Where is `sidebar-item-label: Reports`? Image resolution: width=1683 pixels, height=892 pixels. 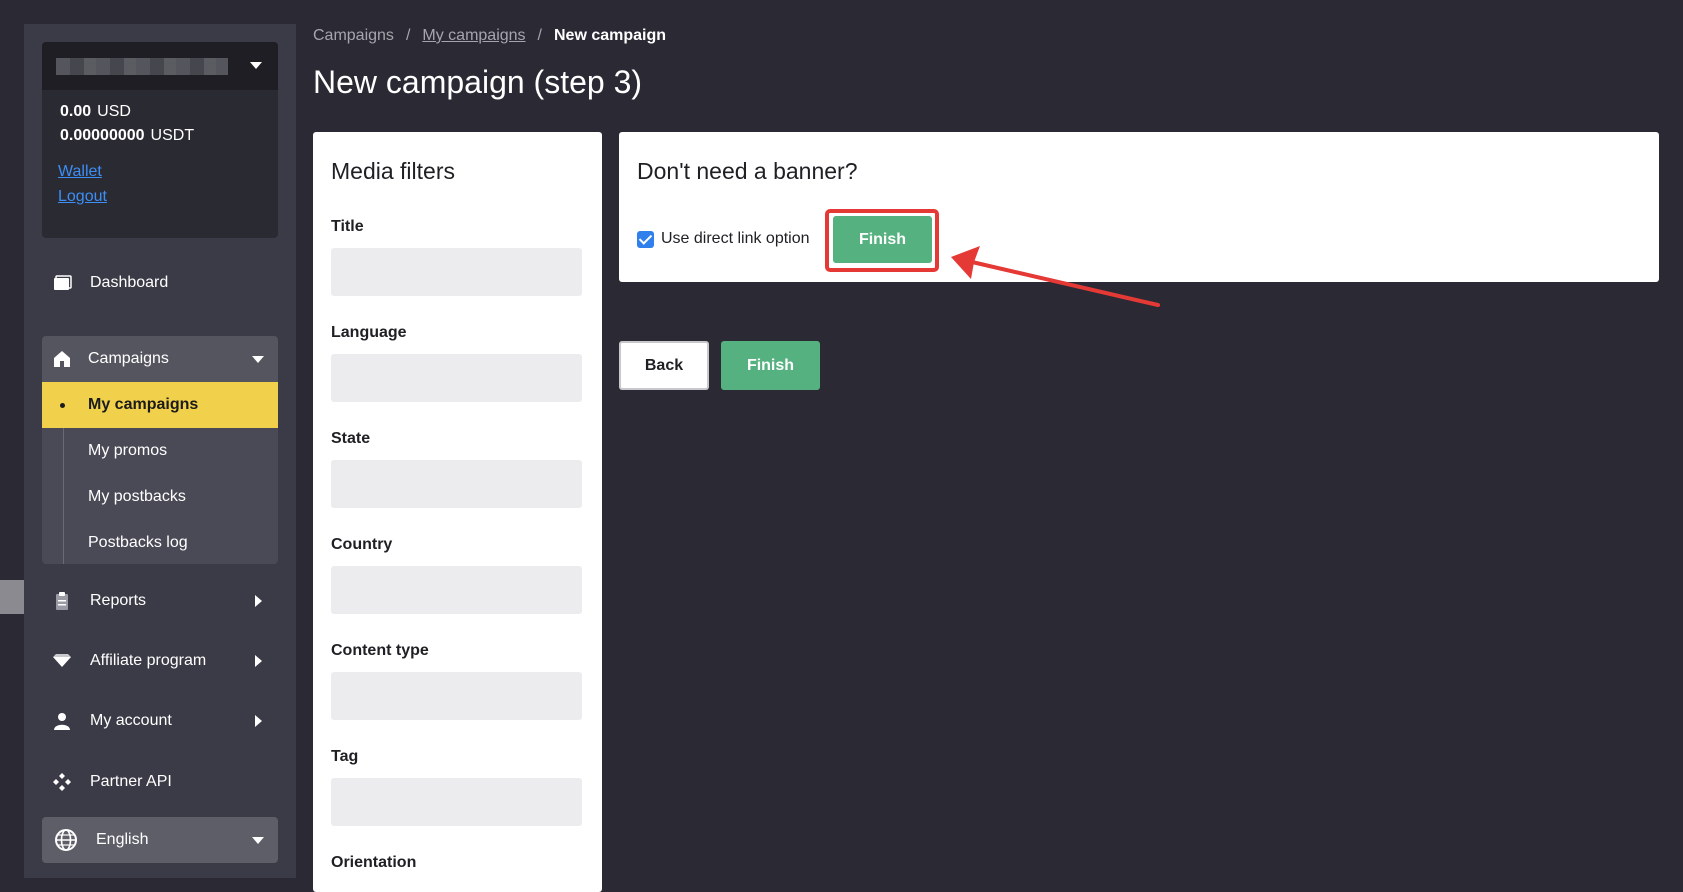 sidebar-item-label: Reports is located at coordinates (118, 600).